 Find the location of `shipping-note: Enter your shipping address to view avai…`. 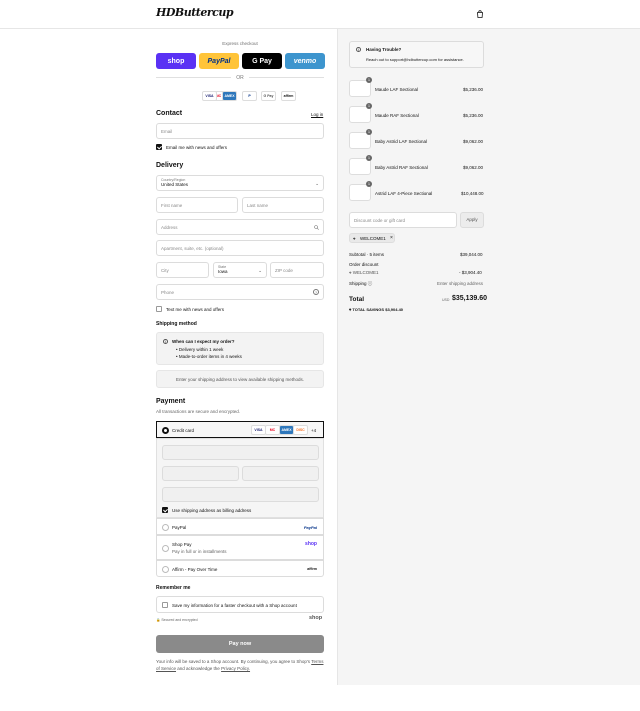

shipping-note: Enter your shipping address to view avai… is located at coordinates (240, 379).